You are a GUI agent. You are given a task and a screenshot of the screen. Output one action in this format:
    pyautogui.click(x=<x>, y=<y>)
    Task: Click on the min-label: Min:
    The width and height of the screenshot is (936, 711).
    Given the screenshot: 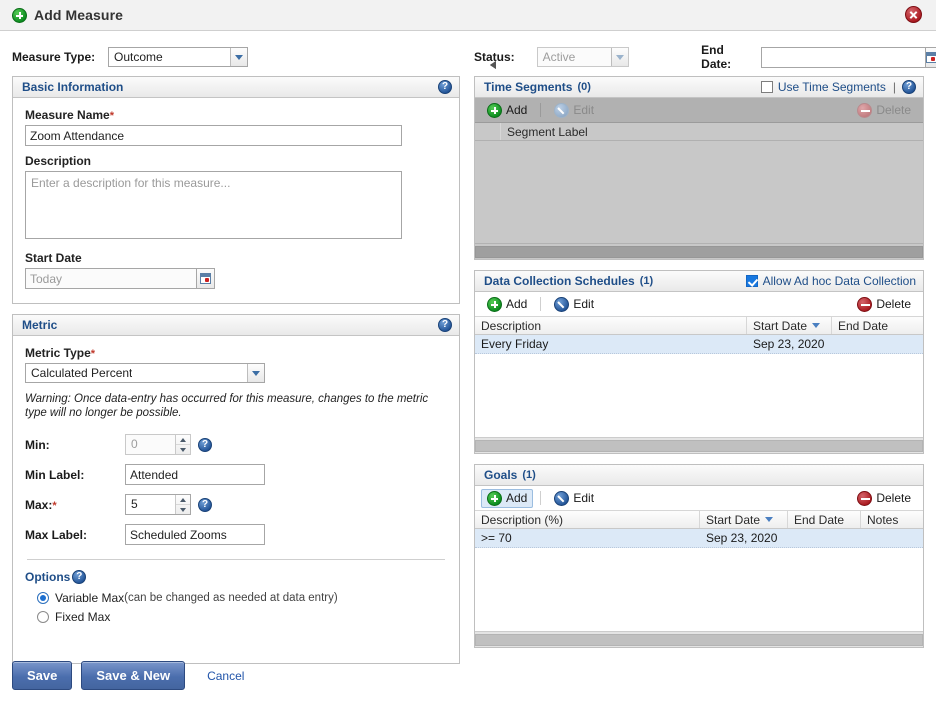 What is the action you would take?
    pyautogui.click(x=37, y=444)
    